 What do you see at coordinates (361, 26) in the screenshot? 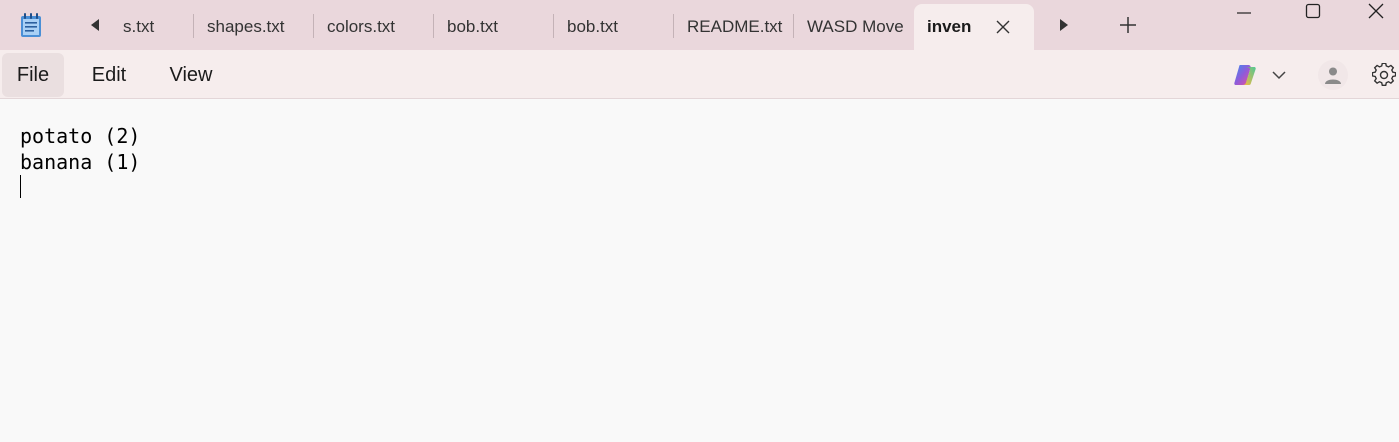
I see `tab-label: colors.txt` at bounding box center [361, 26].